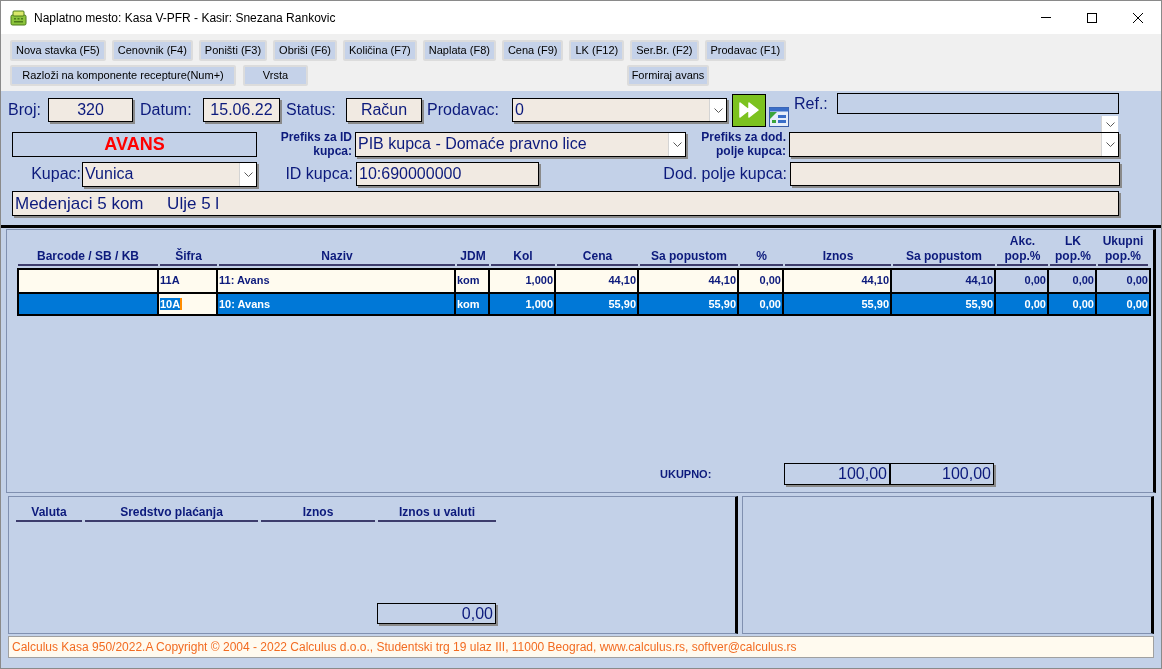  I want to click on window-title: Naplatno mesto: Kasa V-PFR - Kasir: Snezana Rankovic, so click(185, 18).